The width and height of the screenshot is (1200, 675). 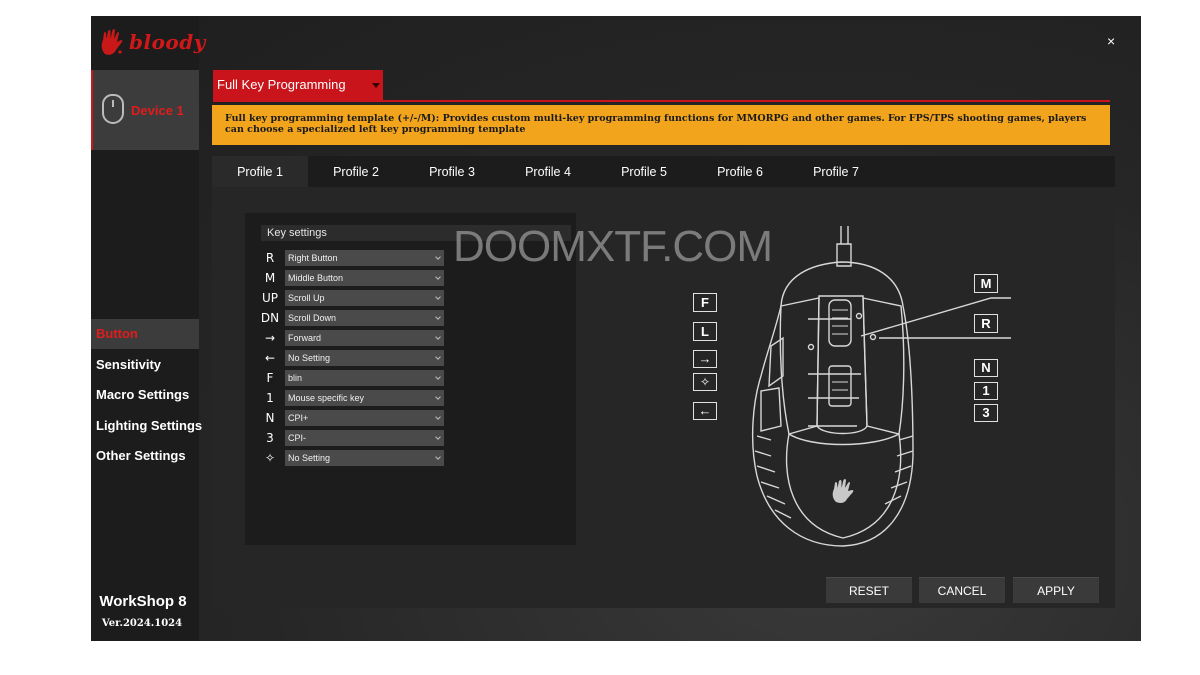 What do you see at coordinates (356, 171) in the screenshot?
I see `tab-profile-2: Profile 2` at bounding box center [356, 171].